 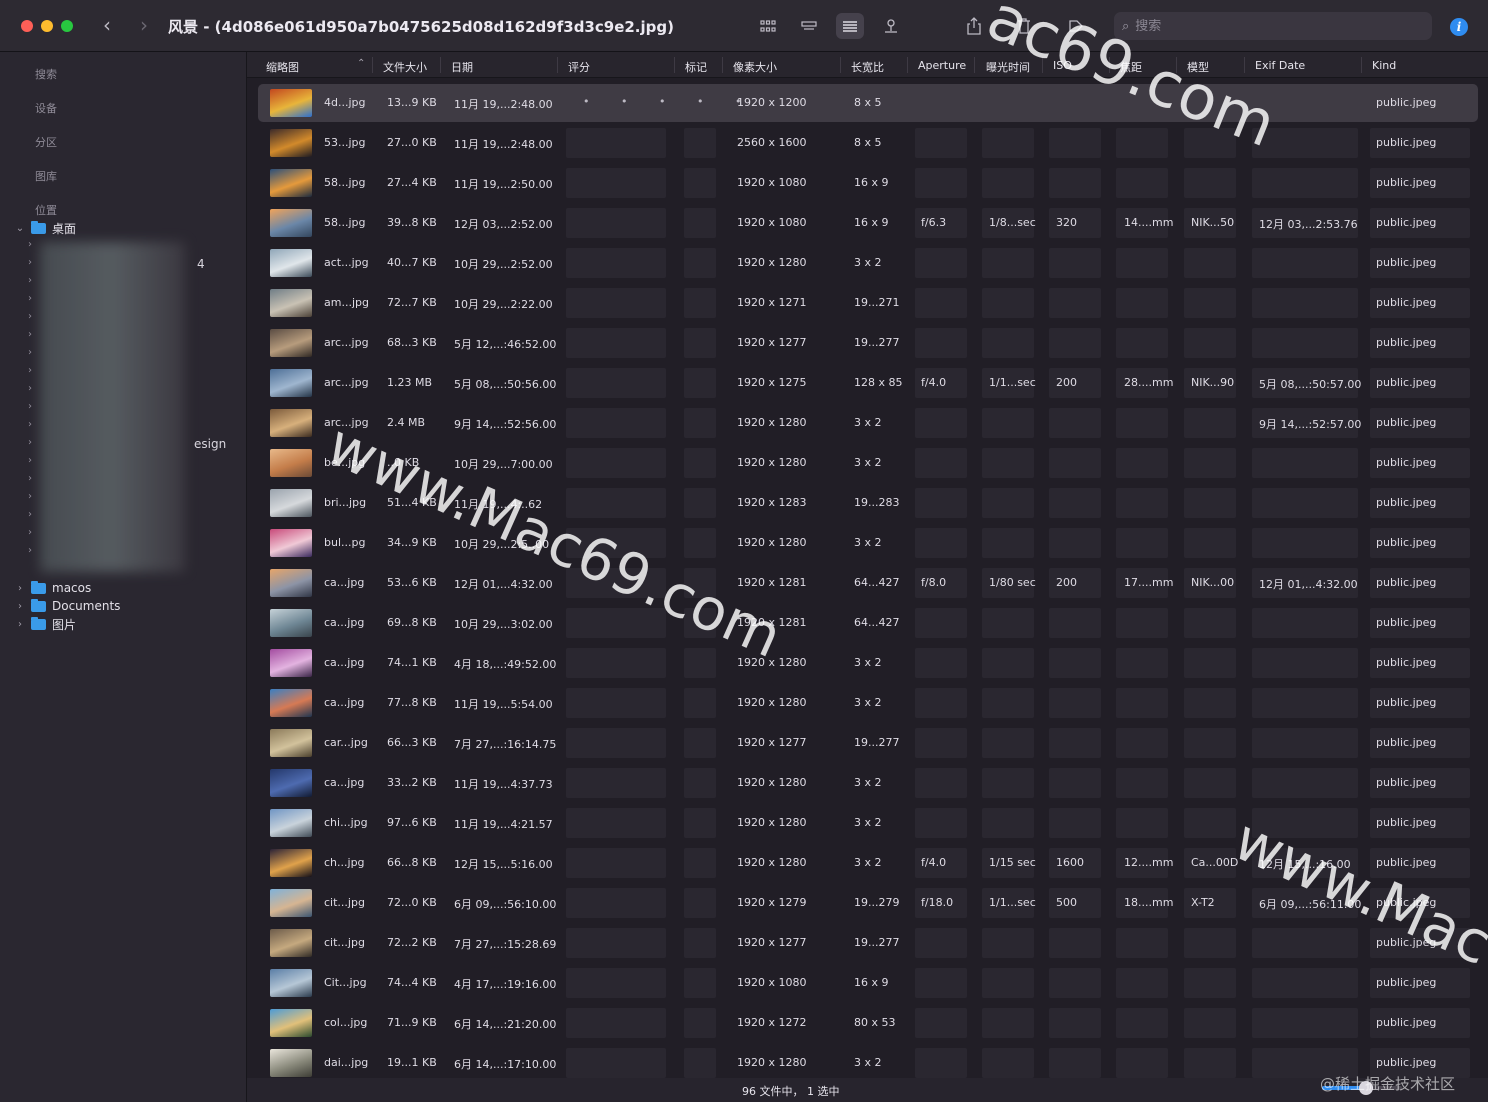 What do you see at coordinates (1270, 26) in the screenshot?
I see `search-input` at bounding box center [1270, 26].